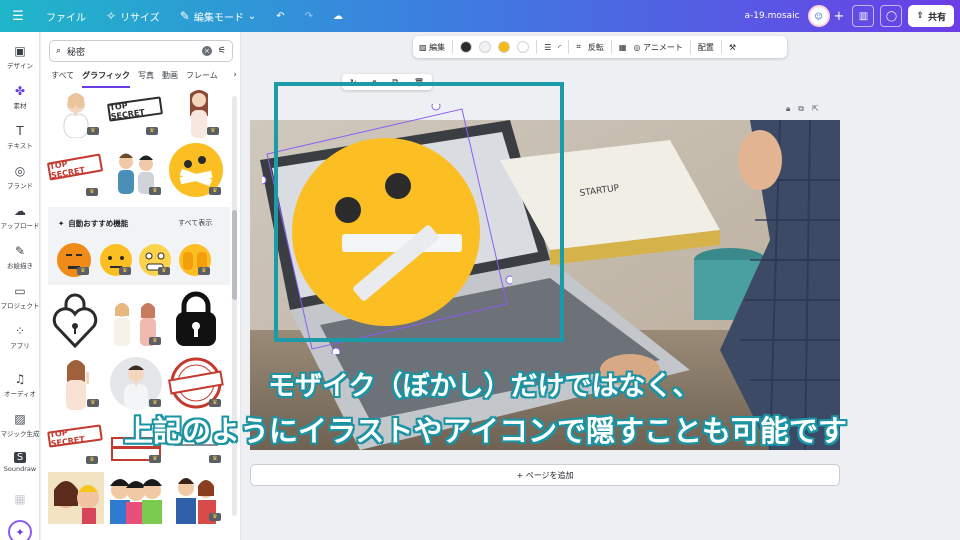  I want to click on animate-button: ◎ アニメート, so click(657, 47).